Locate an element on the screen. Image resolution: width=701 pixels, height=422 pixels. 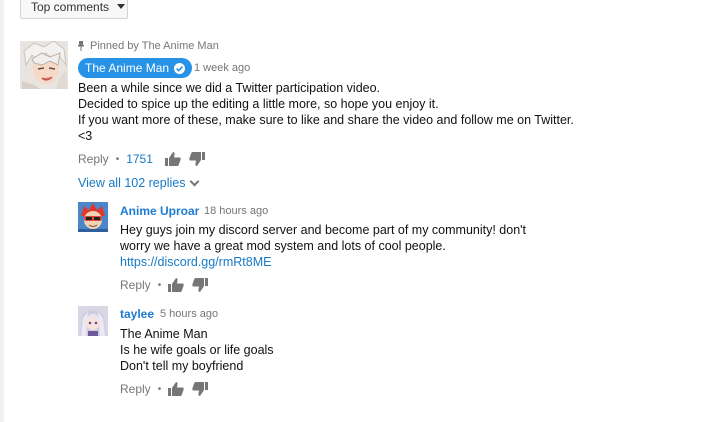
verified-check-icon is located at coordinates (180, 68).